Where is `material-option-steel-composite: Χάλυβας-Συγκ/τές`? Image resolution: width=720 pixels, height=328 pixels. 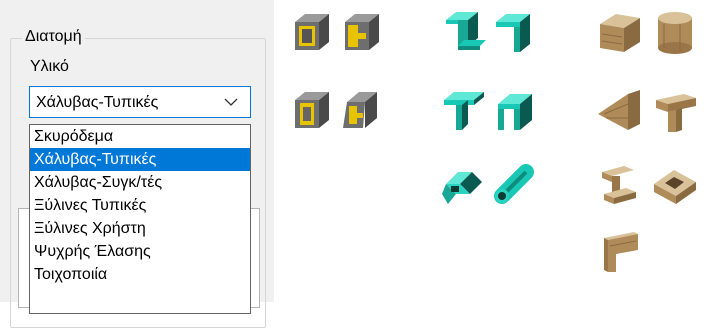
material-option-steel-composite: Χάλυβας-Συγκ/τές is located at coordinates (140, 182).